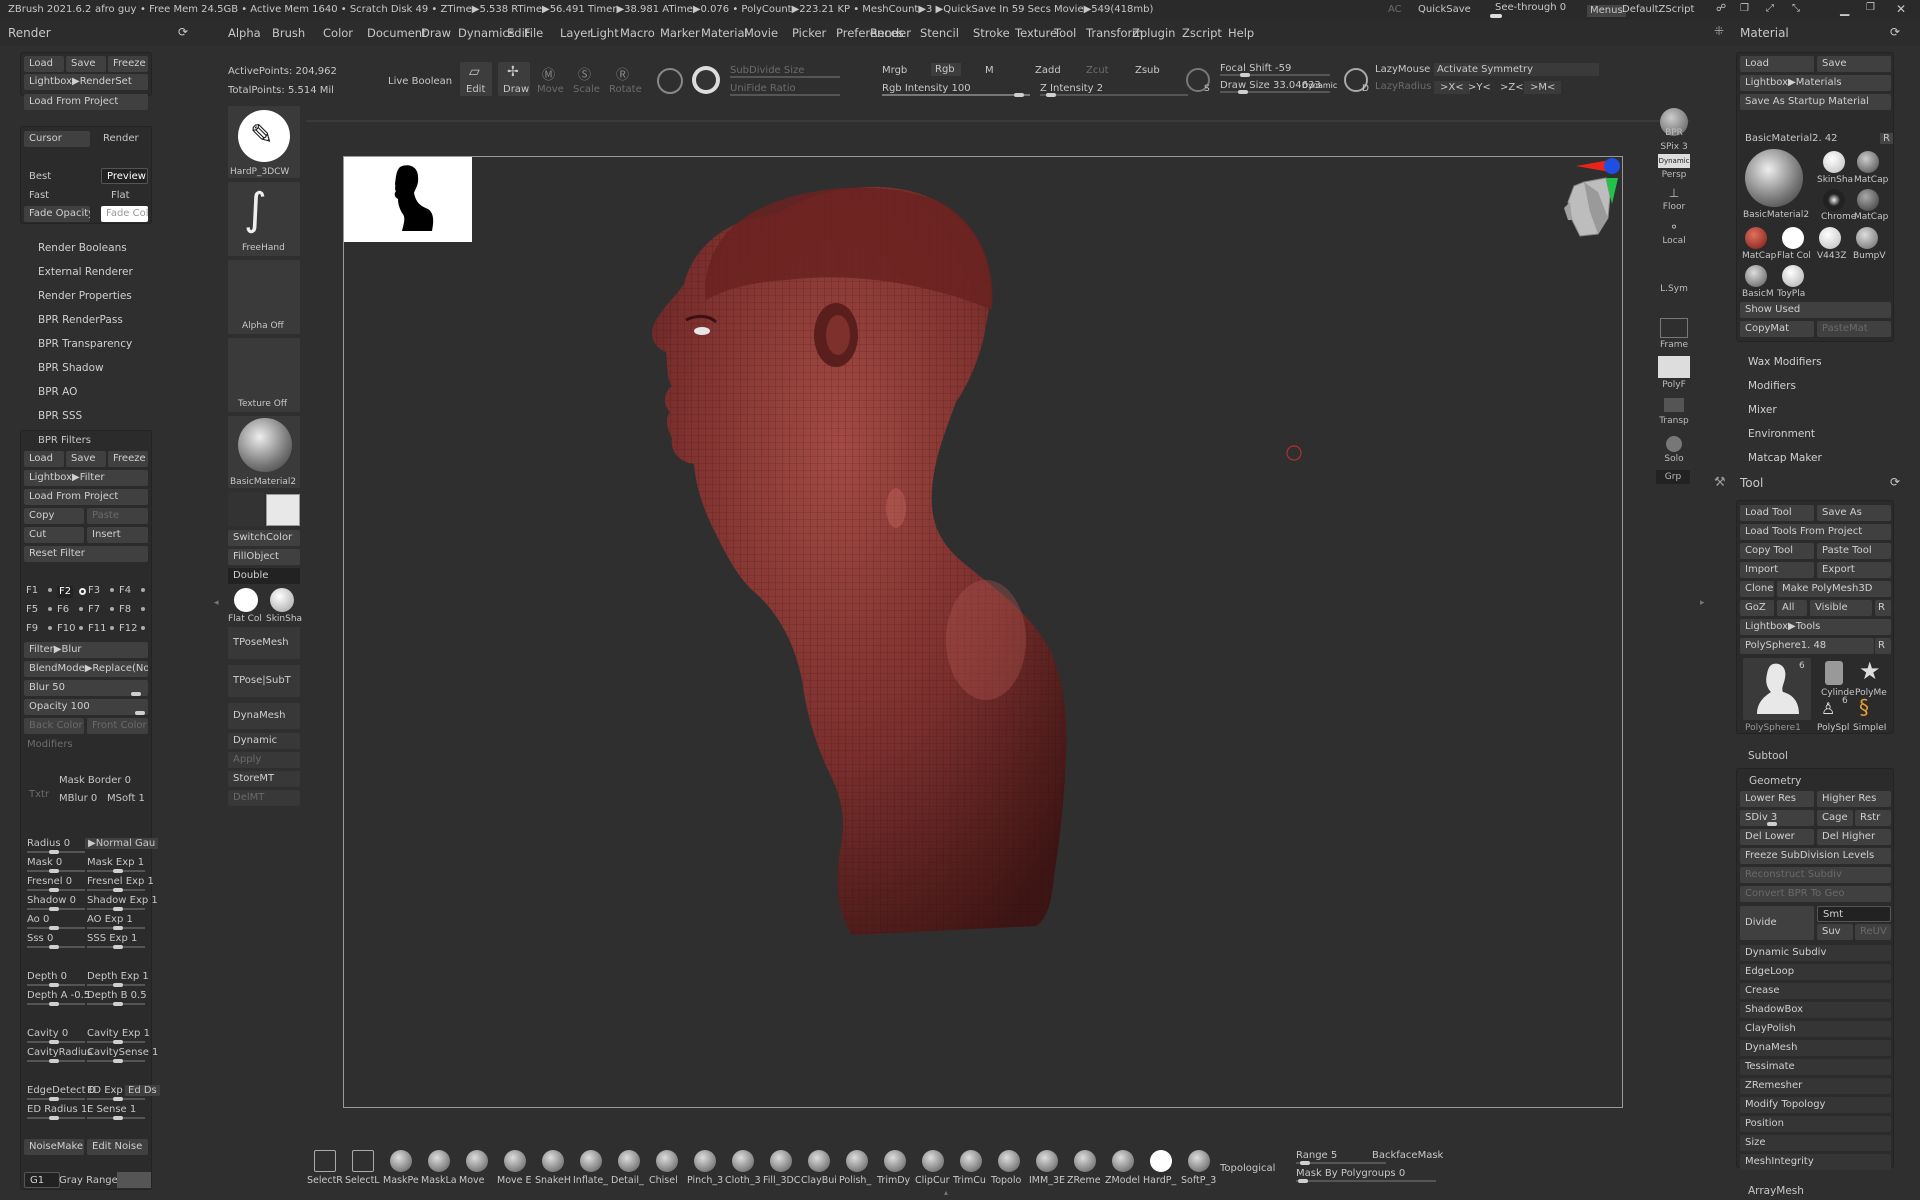 The image size is (1920, 1200). I want to click on red-matcap-icon, so click(1756, 238).